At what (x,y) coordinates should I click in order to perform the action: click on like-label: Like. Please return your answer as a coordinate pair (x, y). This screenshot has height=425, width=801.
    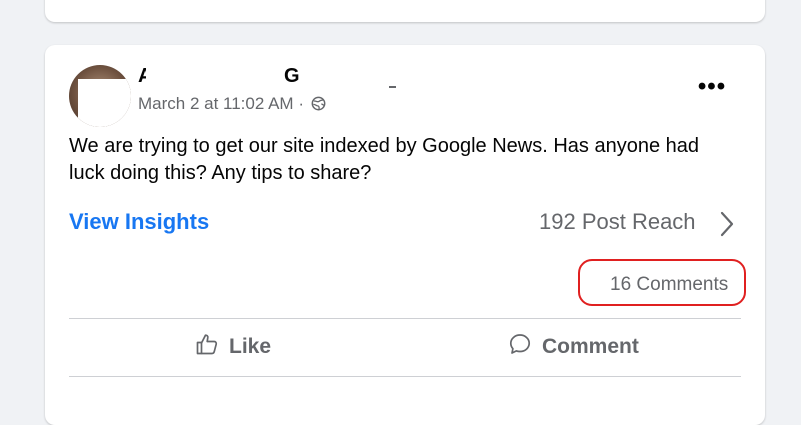
    Looking at the image, I should click on (250, 346).